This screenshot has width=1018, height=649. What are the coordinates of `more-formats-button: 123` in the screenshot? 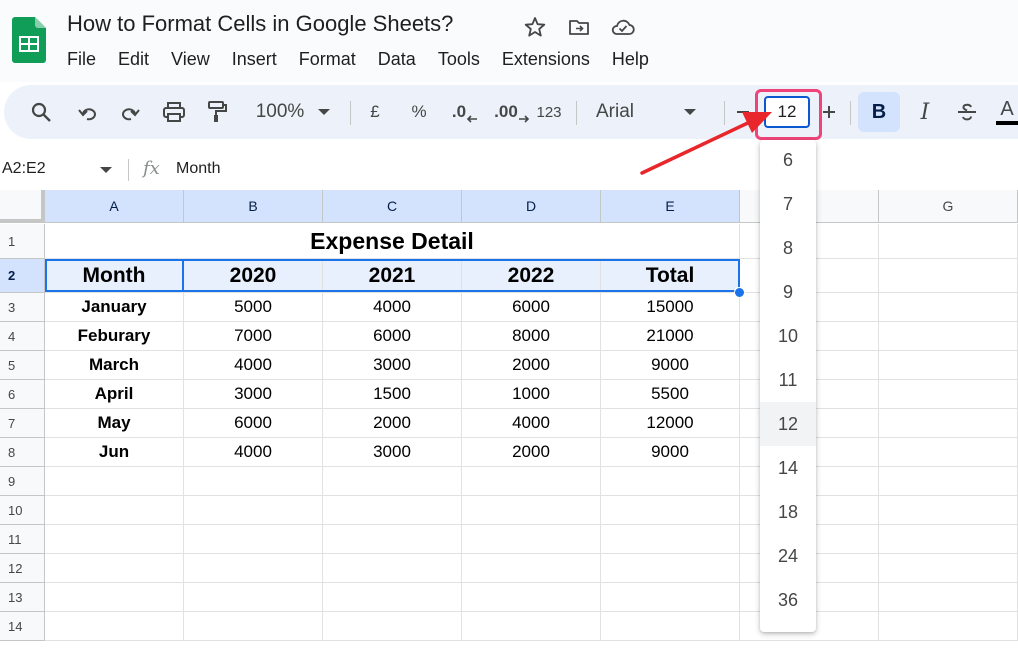 It's located at (549, 112).